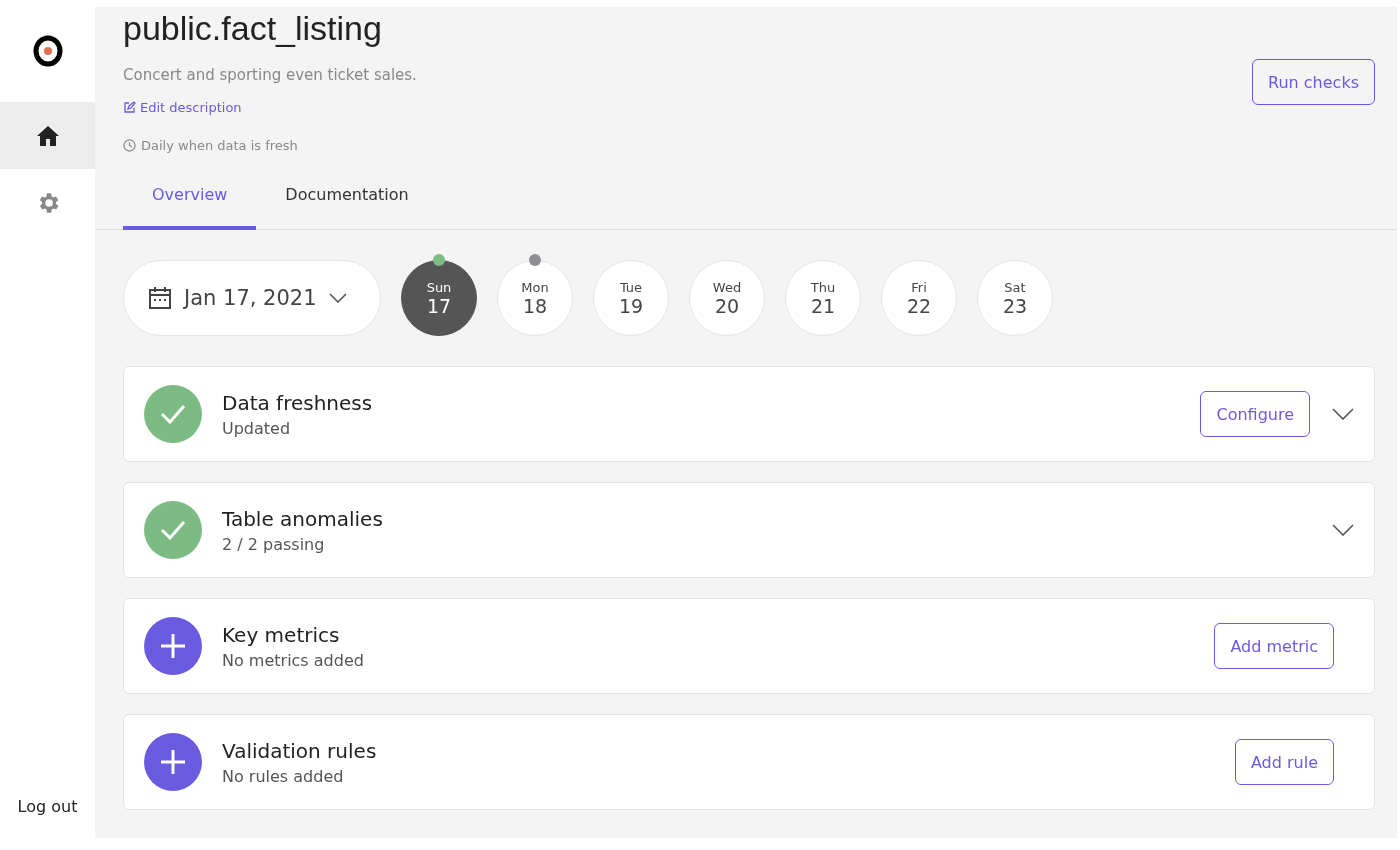 The image size is (1400, 850). Describe the element at coordinates (274, 544) in the screenshot. I see `section-status: 2 / 2 passing` at that location.